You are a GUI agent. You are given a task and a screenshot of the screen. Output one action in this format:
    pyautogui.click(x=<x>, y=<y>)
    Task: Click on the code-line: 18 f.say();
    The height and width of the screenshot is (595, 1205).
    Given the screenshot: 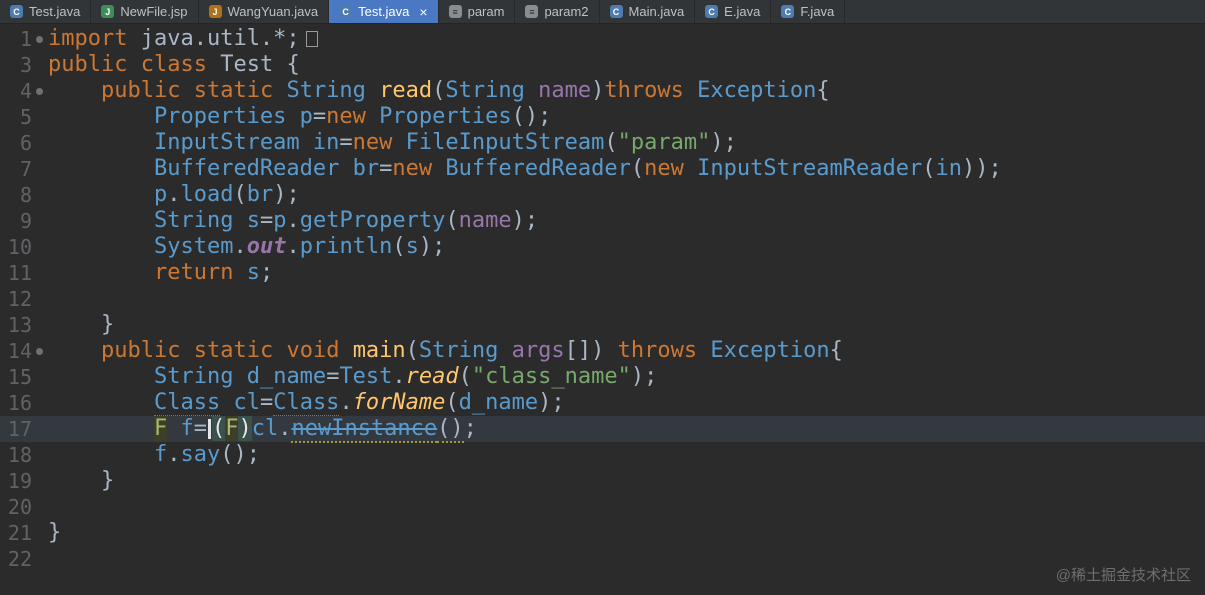 What is the action you would take?
    pyautogui.click(x=602, y=455)
    